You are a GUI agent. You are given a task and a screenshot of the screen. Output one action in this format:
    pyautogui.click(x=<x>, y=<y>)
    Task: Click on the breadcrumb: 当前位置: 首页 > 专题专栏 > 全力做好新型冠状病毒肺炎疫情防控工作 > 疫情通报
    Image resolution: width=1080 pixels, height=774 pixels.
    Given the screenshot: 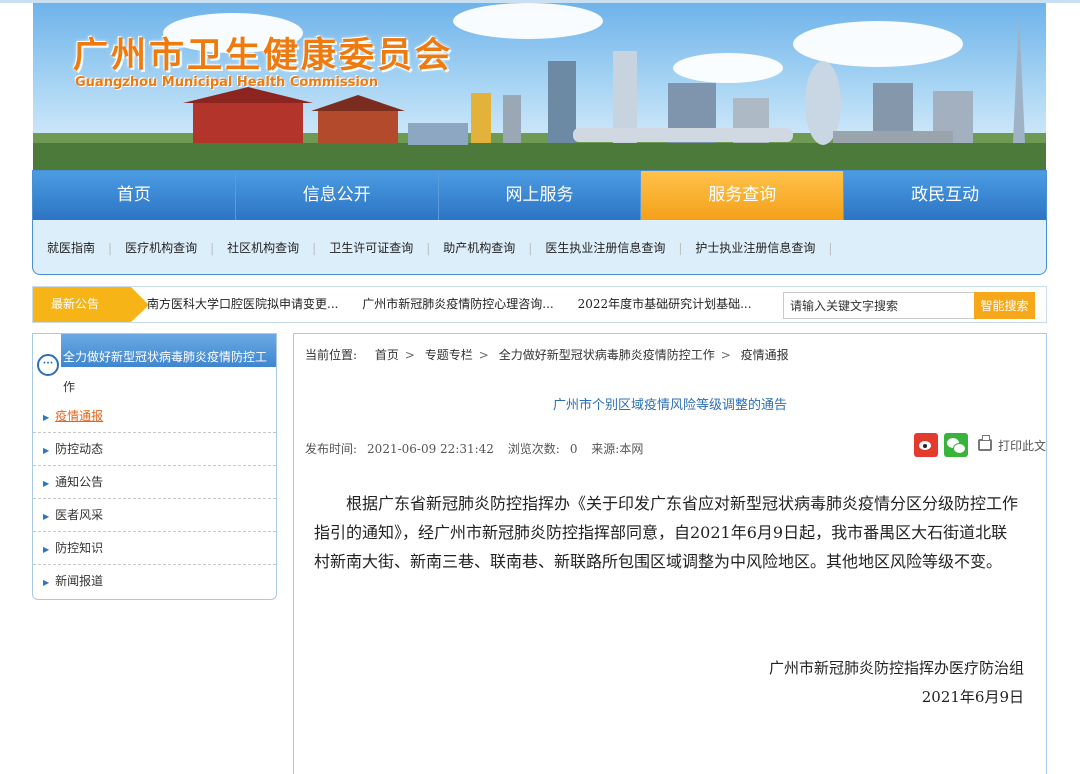 What is the action you would take?
    pyautogui.click(x=547, y=354)
    